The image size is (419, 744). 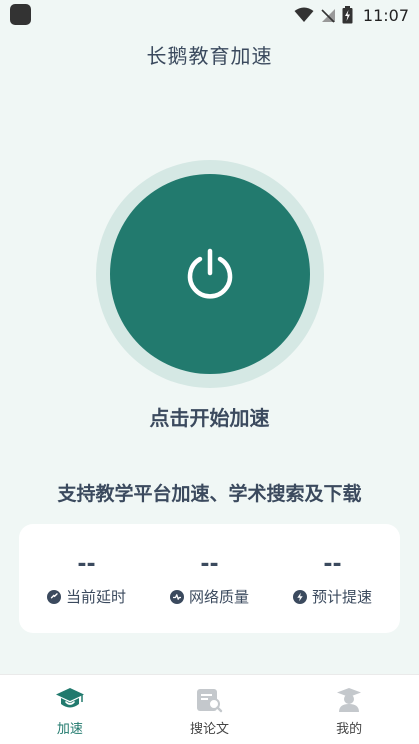 What do you see at coordinates (209, 494) in the screenshot?
I see `feature-tagline: 支持教学平台加速、学术搜索及下载` at bounding box center [209, 494].